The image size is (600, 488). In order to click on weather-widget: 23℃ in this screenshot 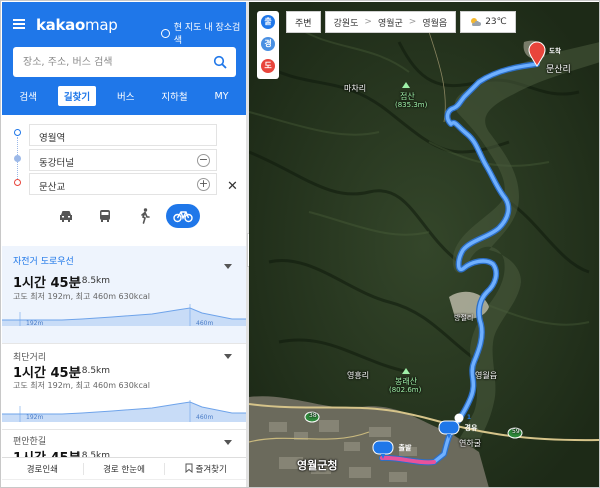, I will do `click(488, 22)`.